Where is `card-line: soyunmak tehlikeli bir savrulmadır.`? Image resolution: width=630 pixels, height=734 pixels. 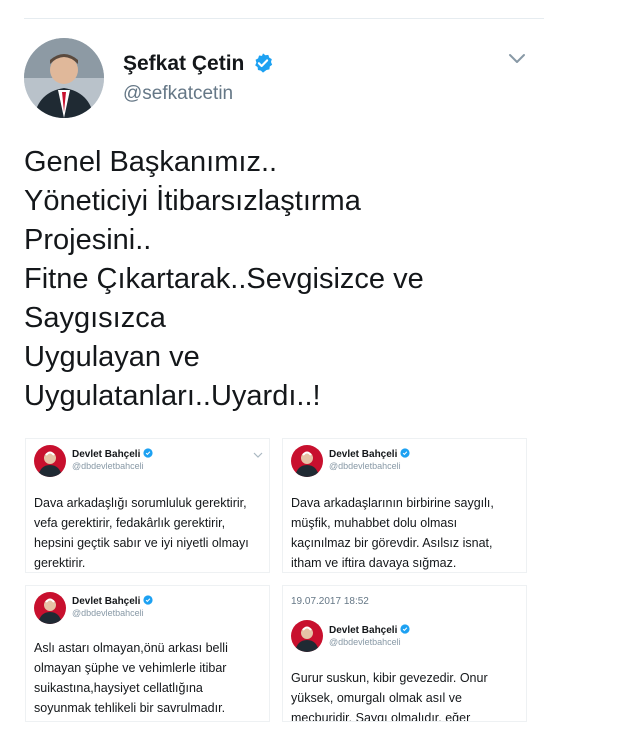 card-line: soyunmak tehlikeli bir savrulmadır. is located at coordinates (130, 708).